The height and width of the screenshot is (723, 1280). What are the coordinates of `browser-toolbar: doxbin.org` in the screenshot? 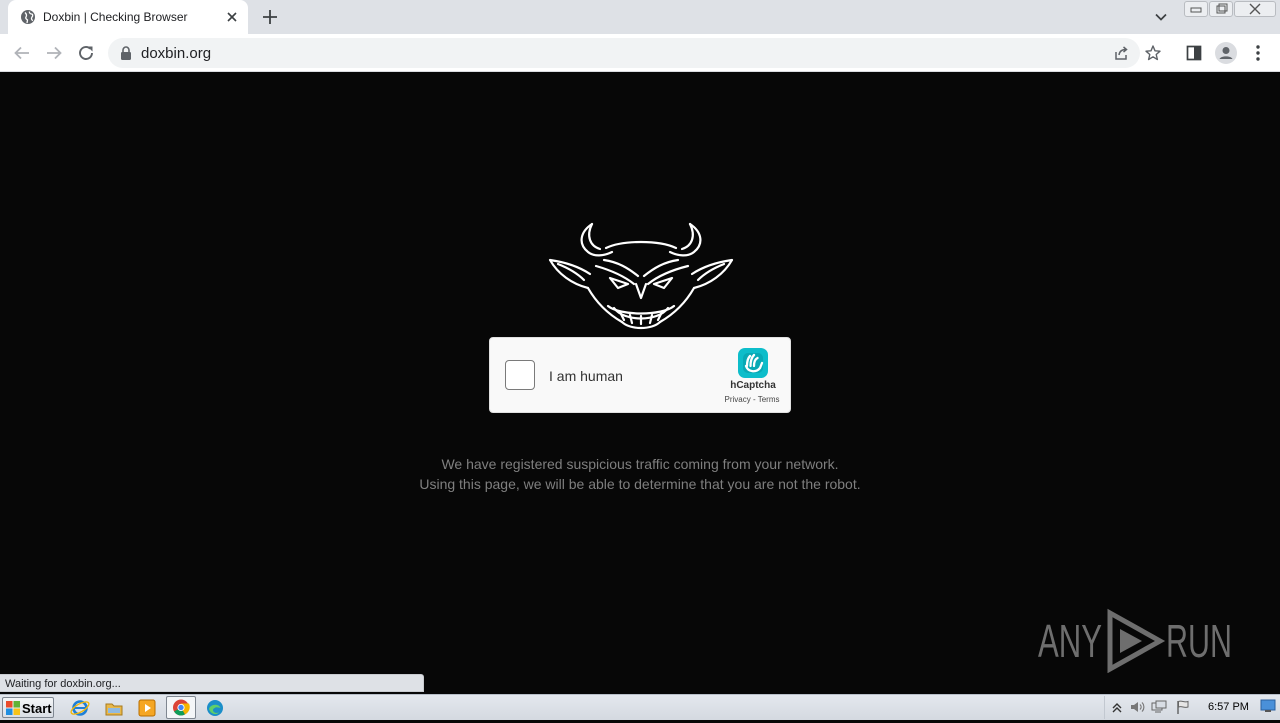 It's located at (640, 53).